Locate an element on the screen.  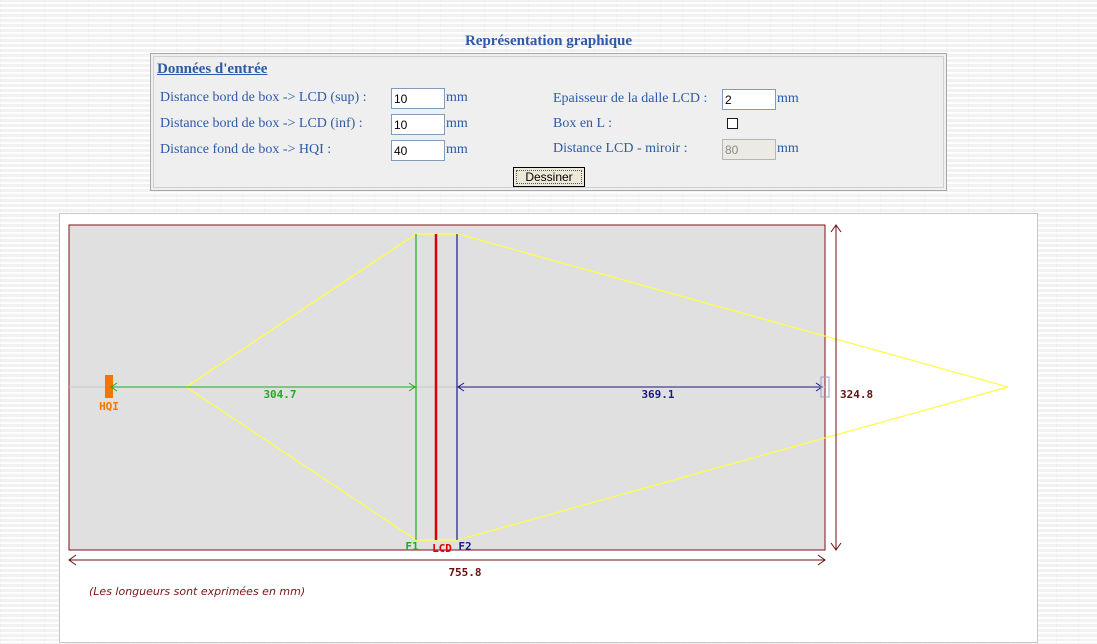
dist-sup-input is located at coordinates (418, 98).